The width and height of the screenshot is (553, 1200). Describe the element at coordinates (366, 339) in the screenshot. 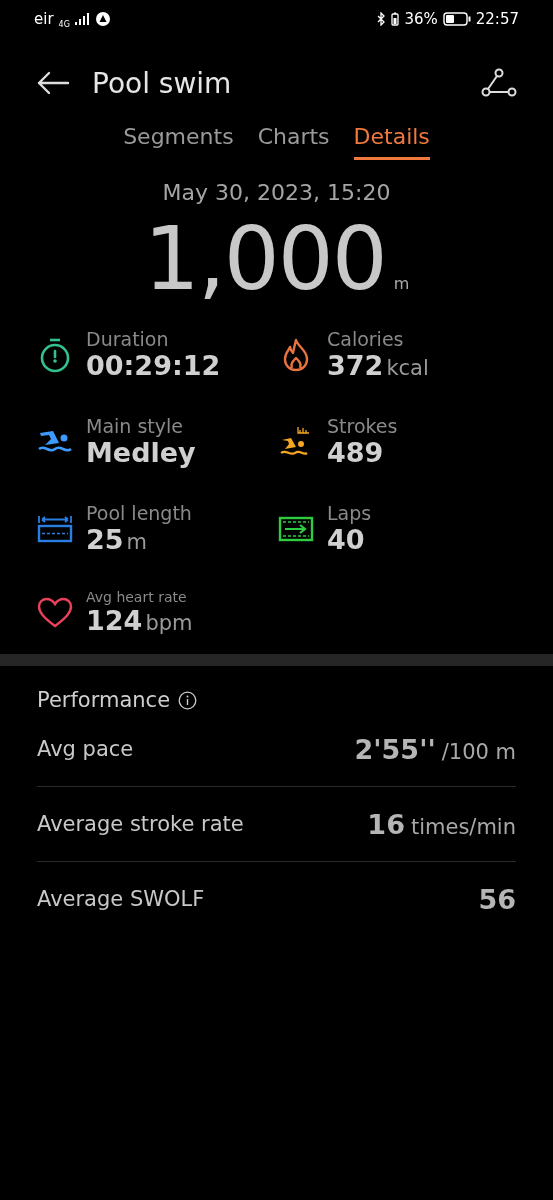

I see `metric-label: Calories` at that location.